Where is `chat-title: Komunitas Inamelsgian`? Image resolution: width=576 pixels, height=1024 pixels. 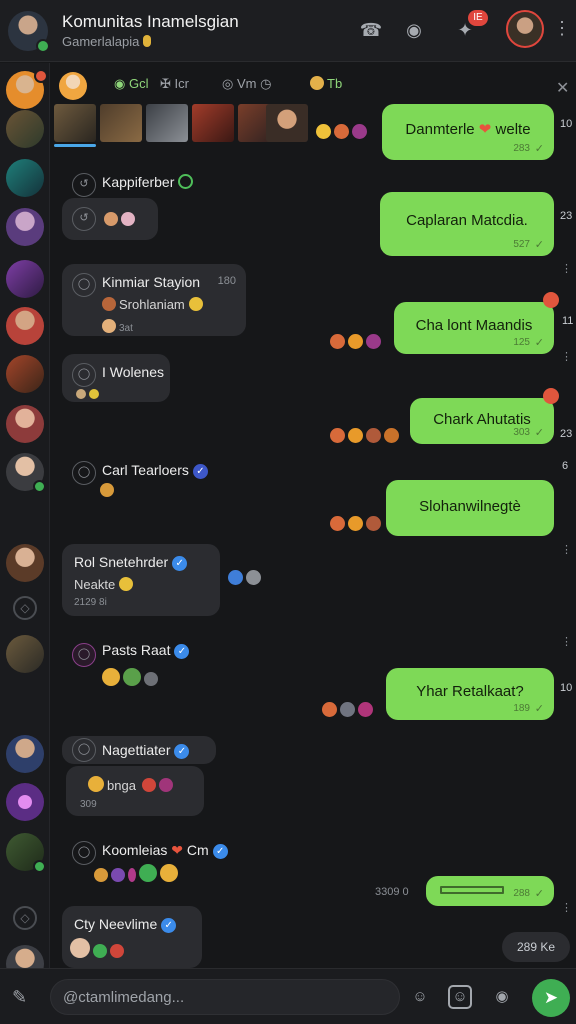 chat-title: Komunitas Inamelsgian is located at coordinates (150, 22).